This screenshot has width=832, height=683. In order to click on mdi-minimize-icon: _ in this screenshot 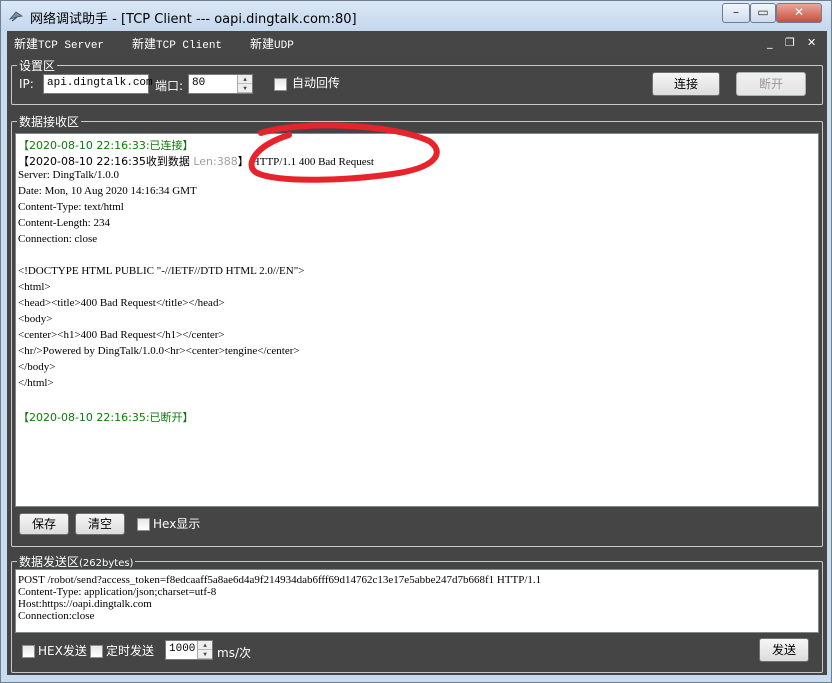, I will do `click(770, 42)`.